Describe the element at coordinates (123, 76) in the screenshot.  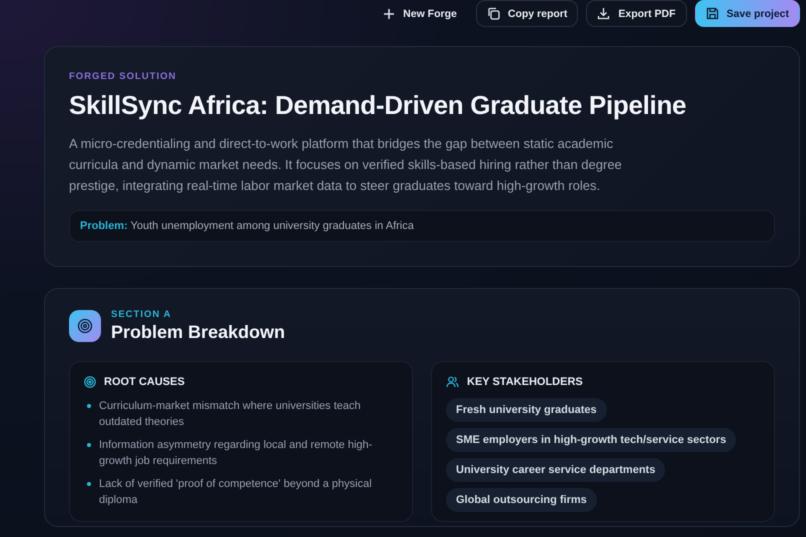
I see `eyebrow-label: FORGED SOLUTION` at that location.